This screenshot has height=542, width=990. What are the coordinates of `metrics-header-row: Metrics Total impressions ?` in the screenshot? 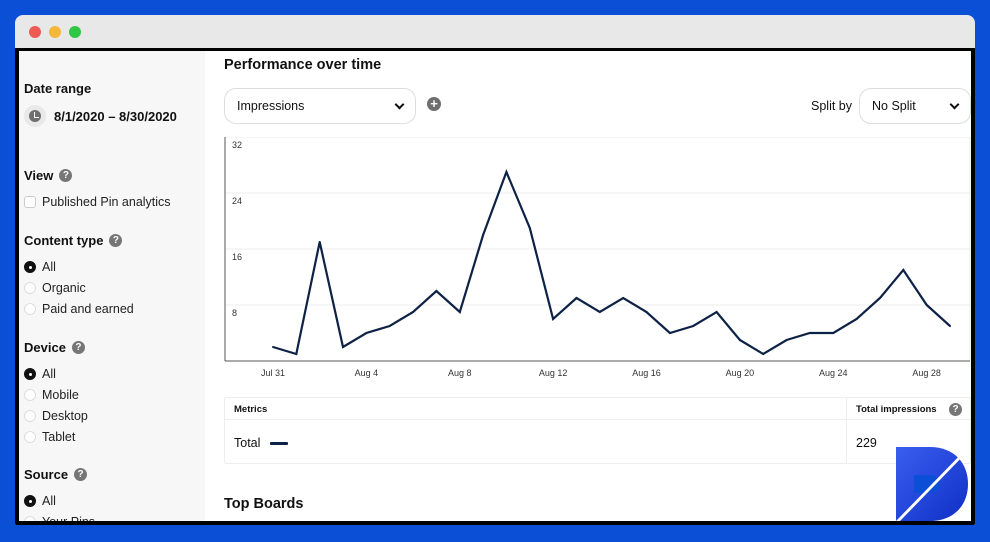 It's located at (597, 409).